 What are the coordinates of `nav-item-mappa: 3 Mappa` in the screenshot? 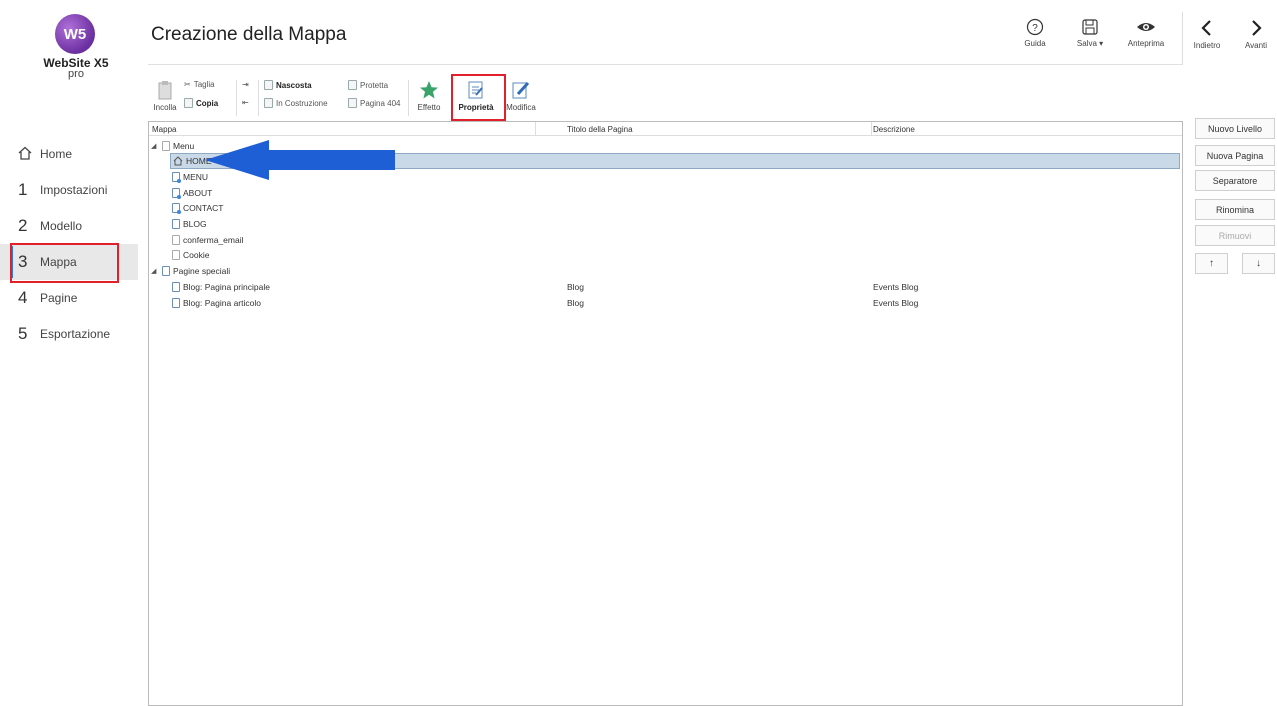 It's located at (69, 262).